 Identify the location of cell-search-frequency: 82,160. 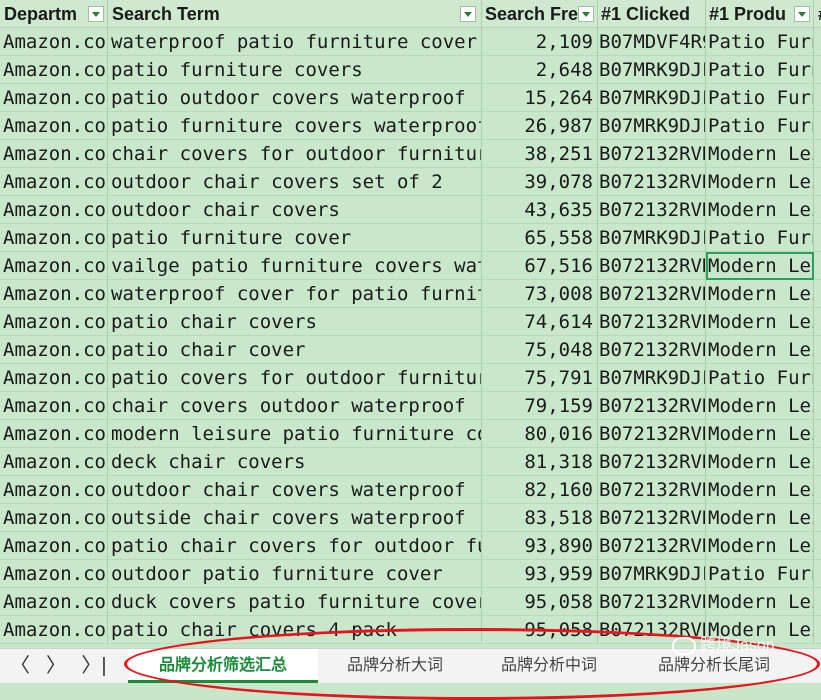
(540, 490).